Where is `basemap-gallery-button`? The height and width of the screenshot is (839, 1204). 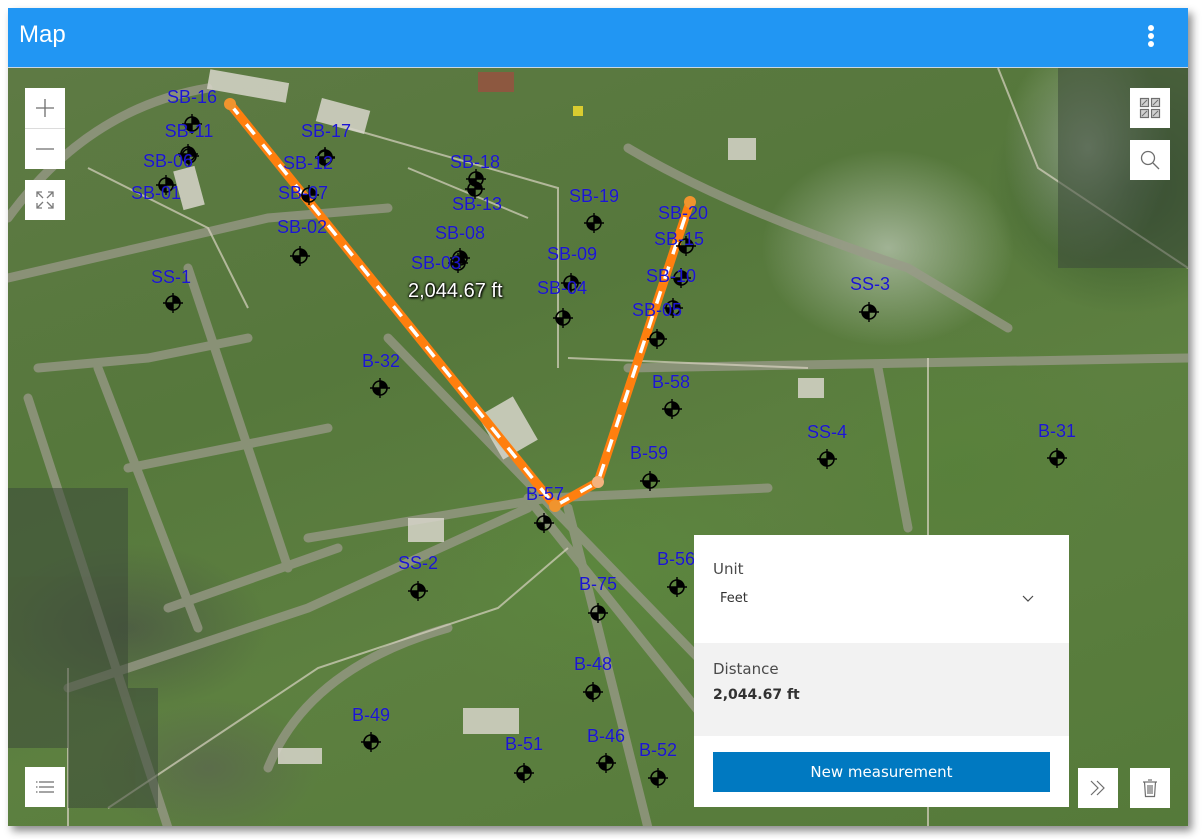 basemap-gallery-button is located at coordinates (1150, 108).